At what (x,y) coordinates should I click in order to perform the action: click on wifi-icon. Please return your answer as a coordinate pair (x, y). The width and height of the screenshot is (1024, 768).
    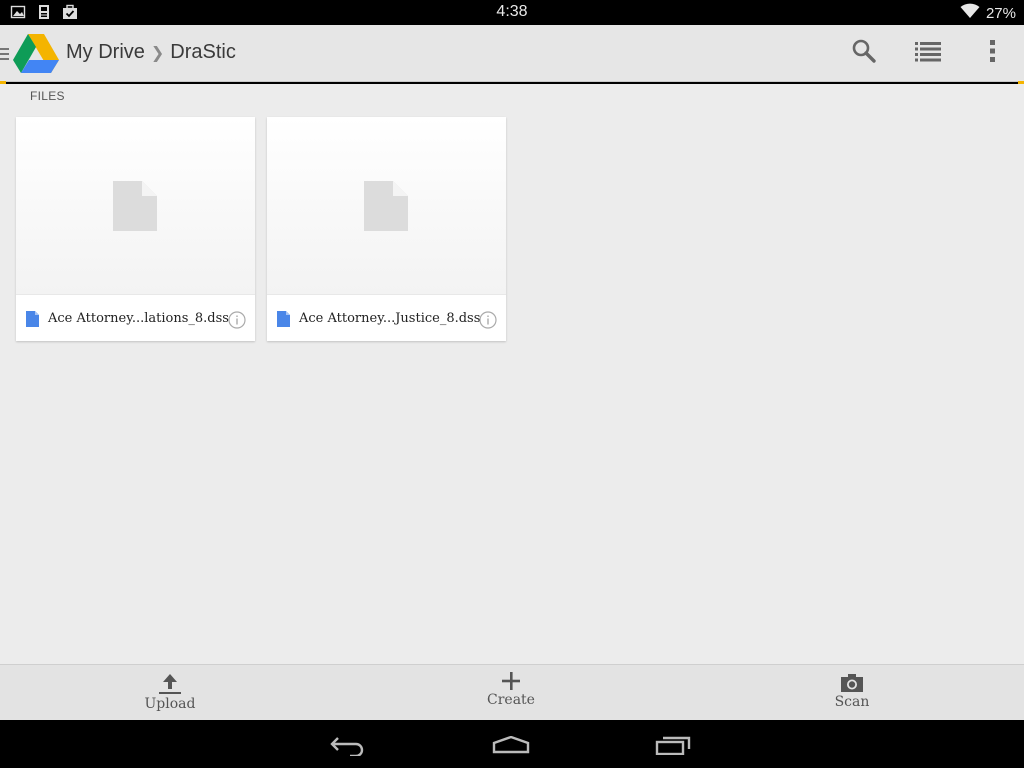
    Looking at the image, I should click on (970, 13).